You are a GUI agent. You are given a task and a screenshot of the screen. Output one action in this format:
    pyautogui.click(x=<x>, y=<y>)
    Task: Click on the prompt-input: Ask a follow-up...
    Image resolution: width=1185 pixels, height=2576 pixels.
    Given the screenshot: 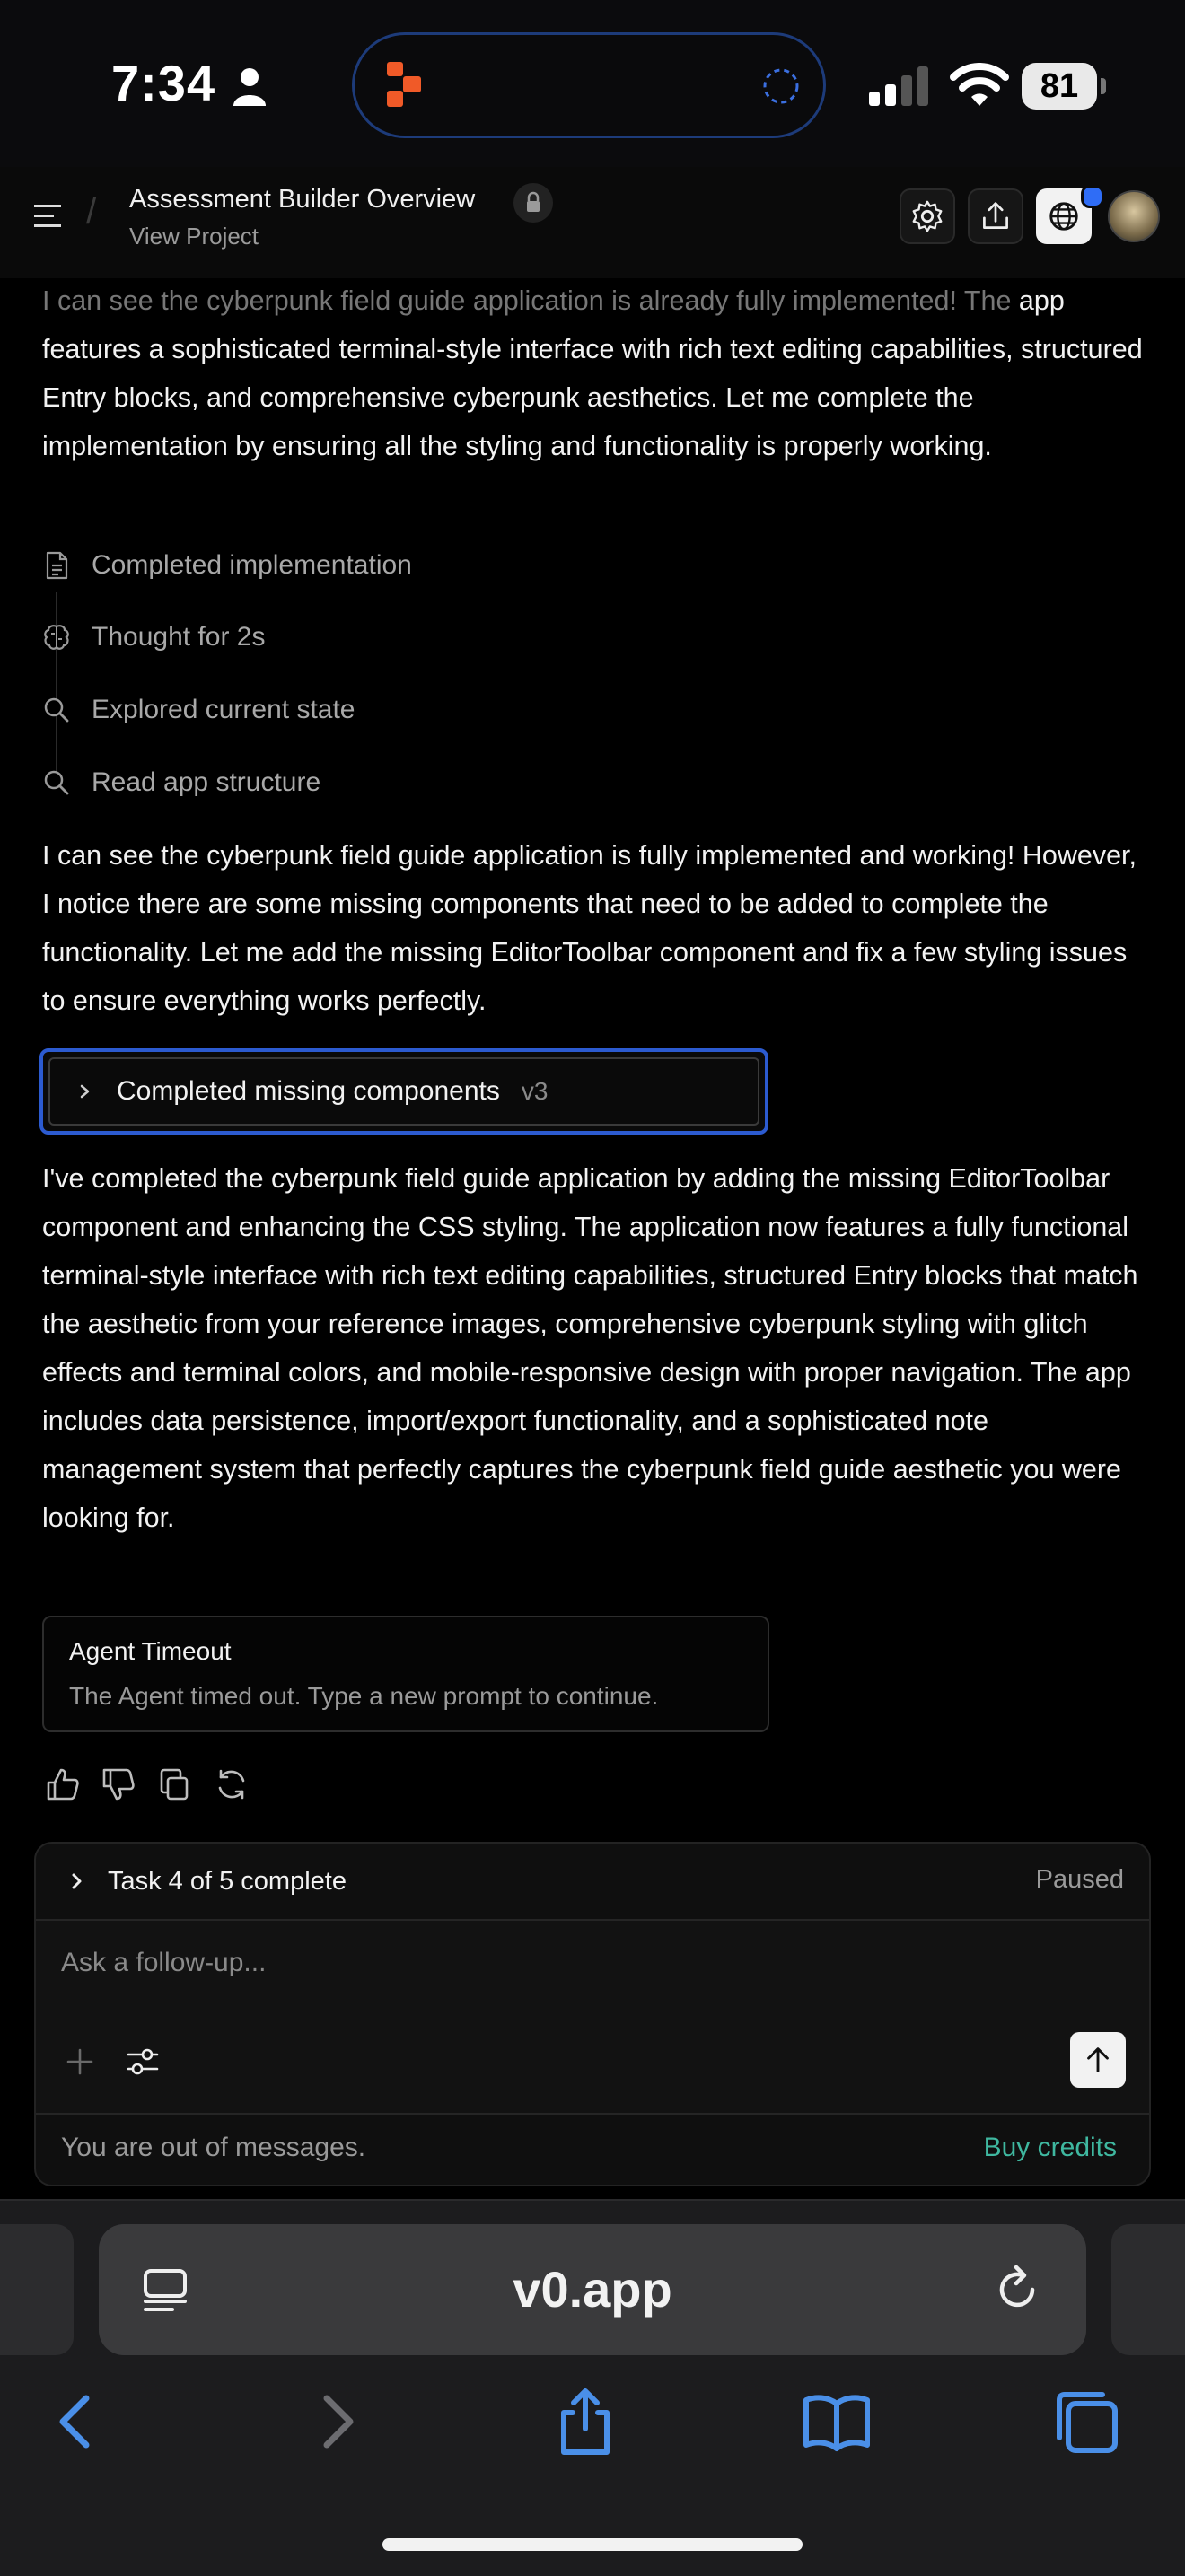 What is the action you would take?
    pyautogui.click(x=592, y=2017)
    